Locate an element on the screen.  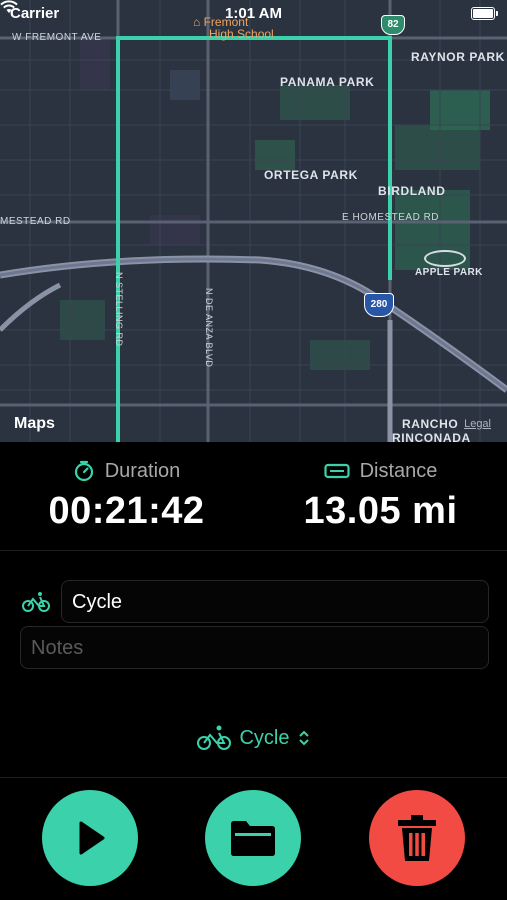
map-label-rancho-line2: RINCONADA is located at coordinates (431, 436).